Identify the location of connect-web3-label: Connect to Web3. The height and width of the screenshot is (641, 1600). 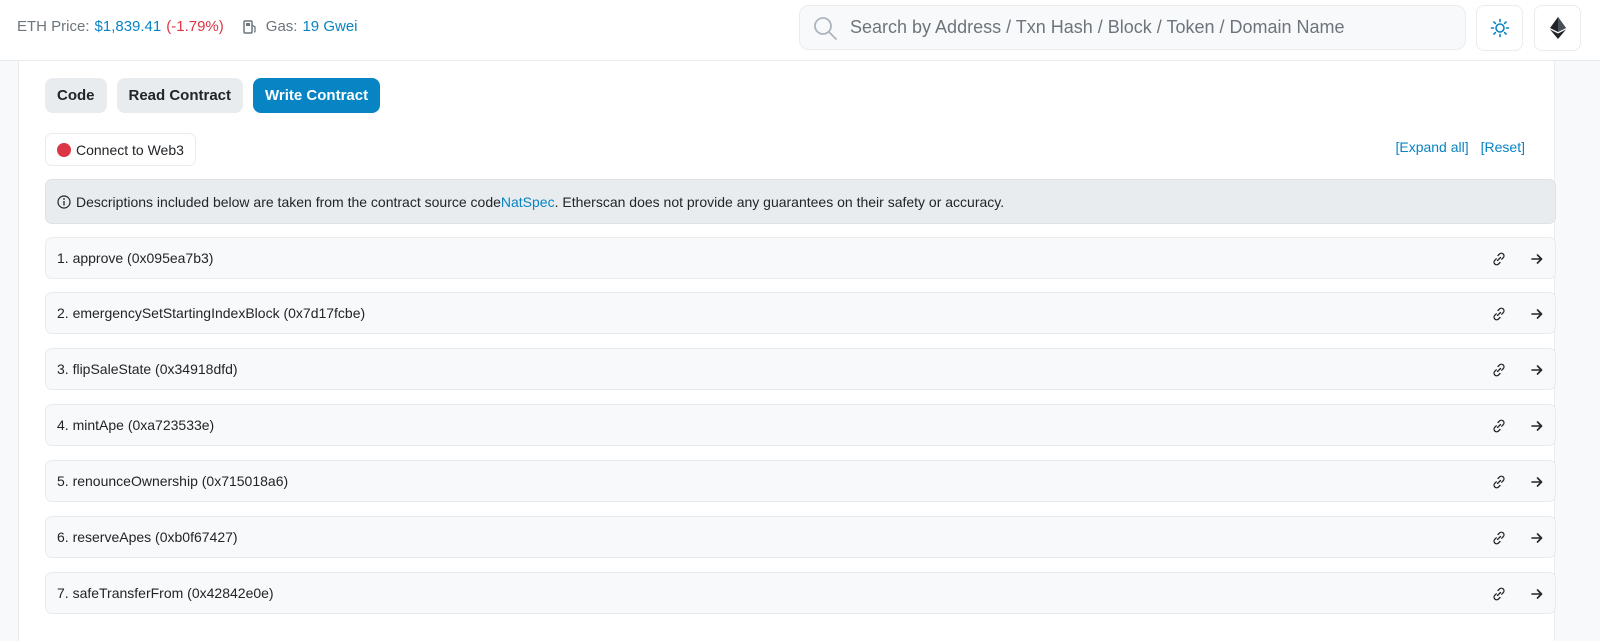
(130, 149).